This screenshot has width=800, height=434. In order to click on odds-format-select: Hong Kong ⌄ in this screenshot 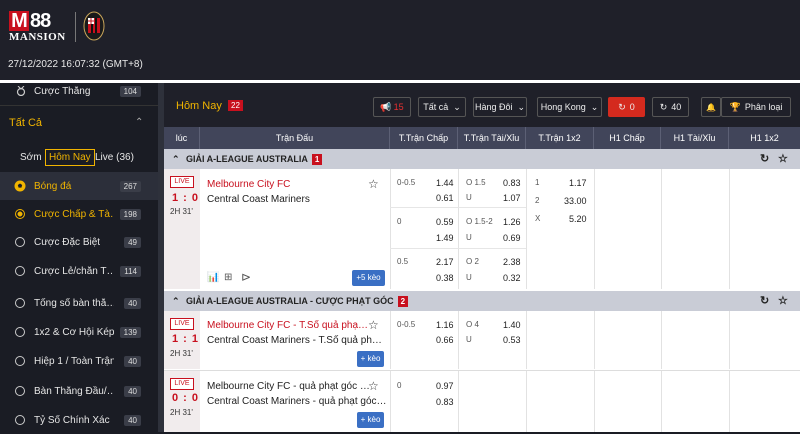, I will do `click(569, 107)`.